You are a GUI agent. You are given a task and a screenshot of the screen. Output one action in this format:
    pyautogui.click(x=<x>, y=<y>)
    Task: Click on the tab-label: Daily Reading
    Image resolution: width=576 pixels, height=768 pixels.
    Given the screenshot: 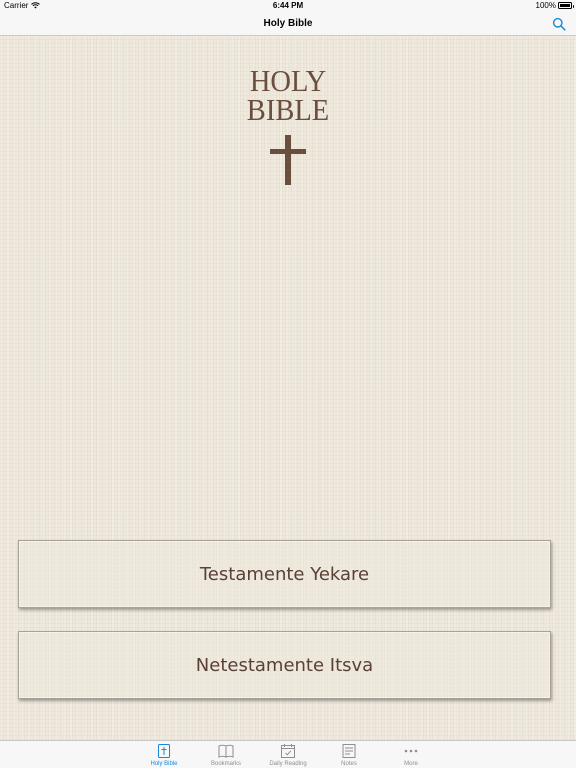 What is the action you would take?
    pyautogui.click(x=288, y=764)
    